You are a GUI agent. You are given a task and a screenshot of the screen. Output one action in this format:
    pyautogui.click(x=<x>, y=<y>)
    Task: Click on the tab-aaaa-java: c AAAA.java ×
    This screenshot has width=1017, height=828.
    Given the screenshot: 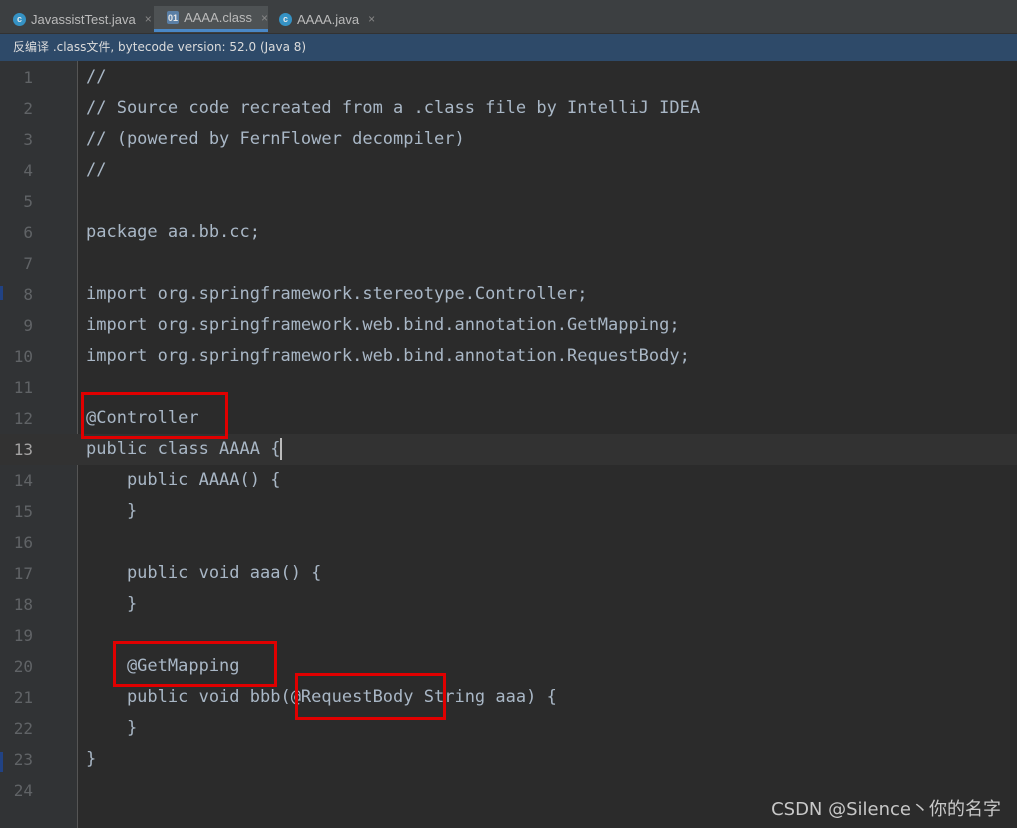 What is the action you would take?
    pyautogui.click(x=321, y=19)
    